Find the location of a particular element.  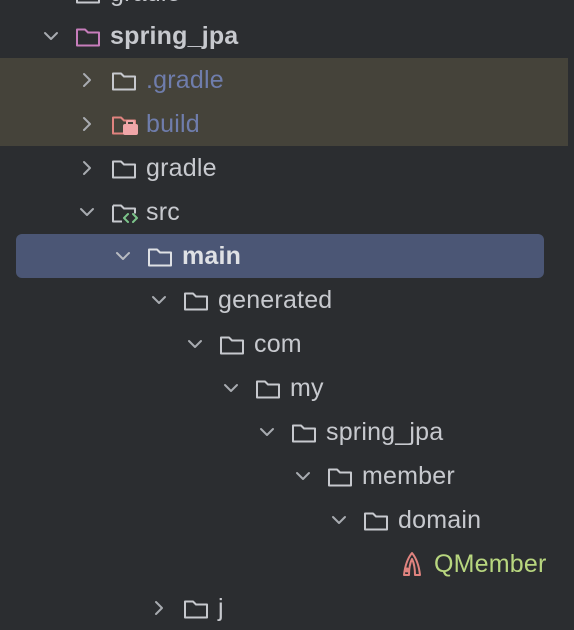

tree-item-domain: domain is located at coordinates (403, 520).